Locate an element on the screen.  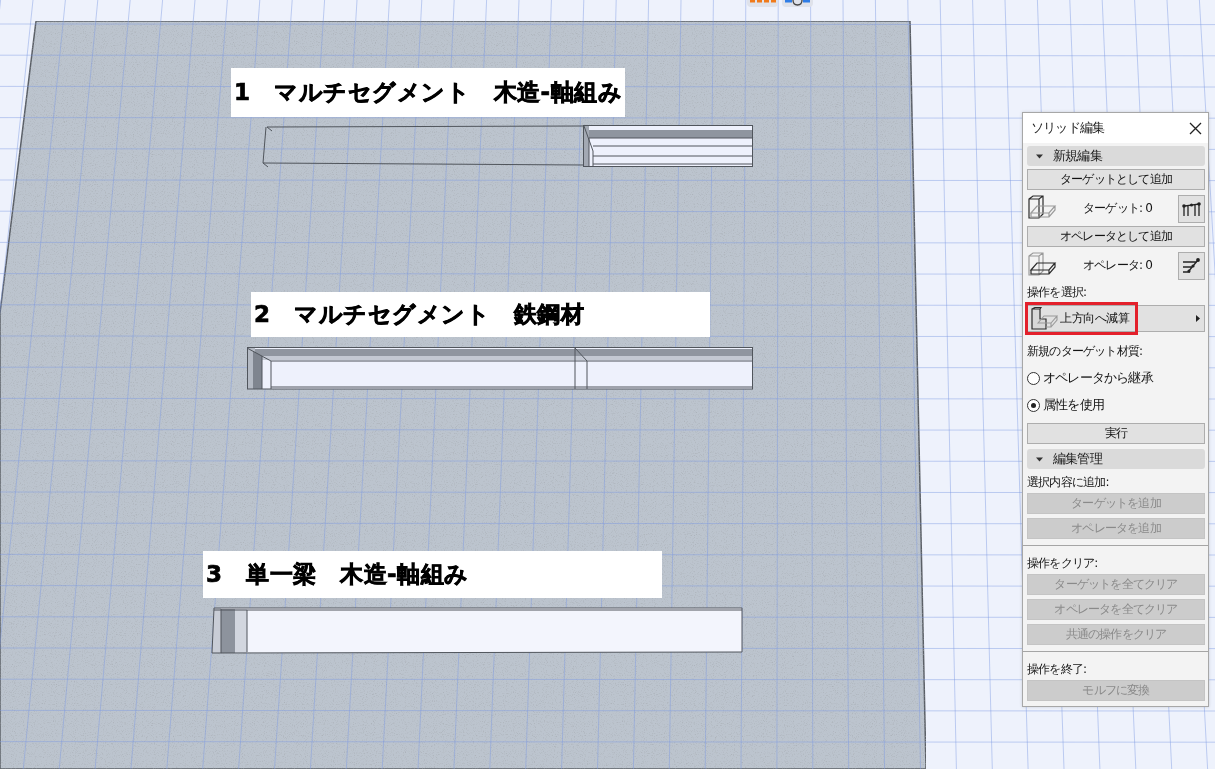
action-button: オペレータとして追加 is located at coordinates (1116, 236).